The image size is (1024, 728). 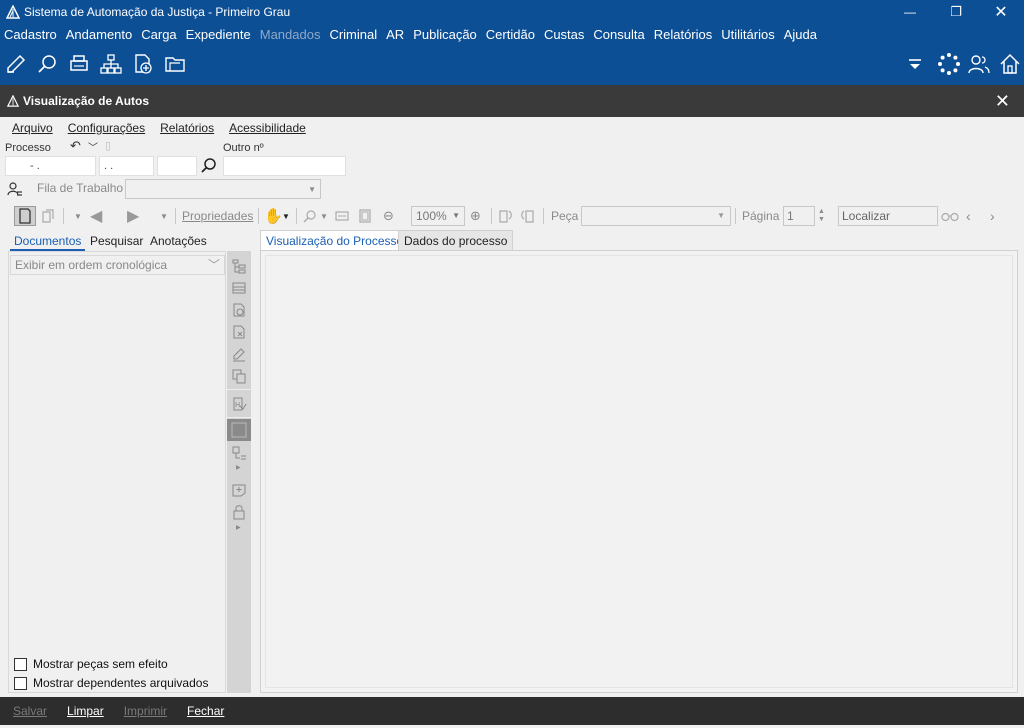 I want to click on undo-icon: ↶, so click(x=75, y=146).